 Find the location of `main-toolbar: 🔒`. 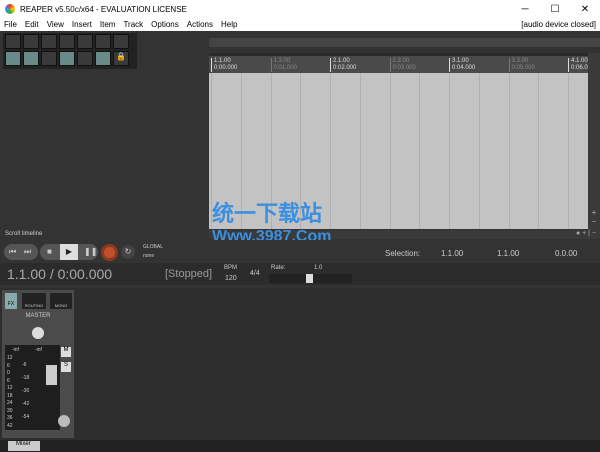

main-toolbar: 🔒 is located at coordinates (70, 51).